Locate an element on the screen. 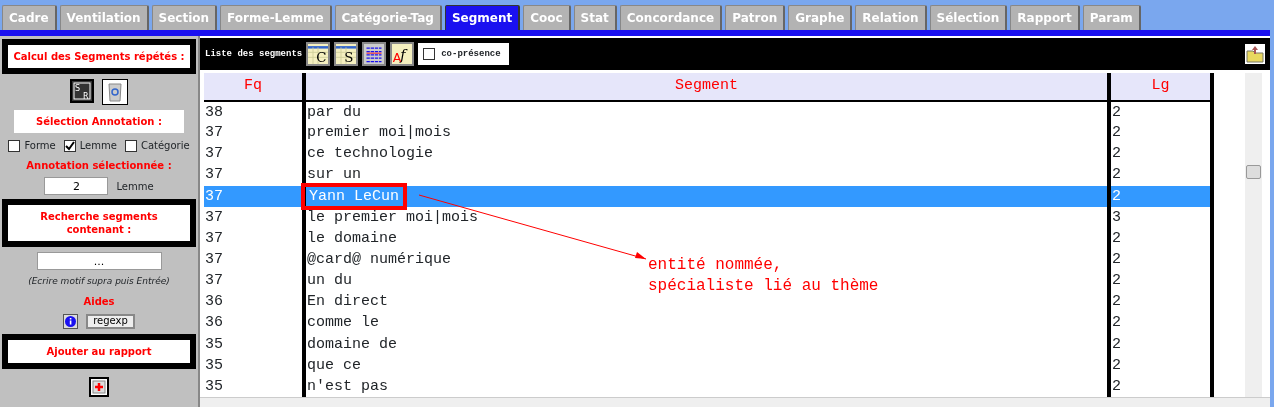 The width and height of the screenshot is (1274, 407). section-label: Annotation sélectionnée : is located at coordinates (99, 166).